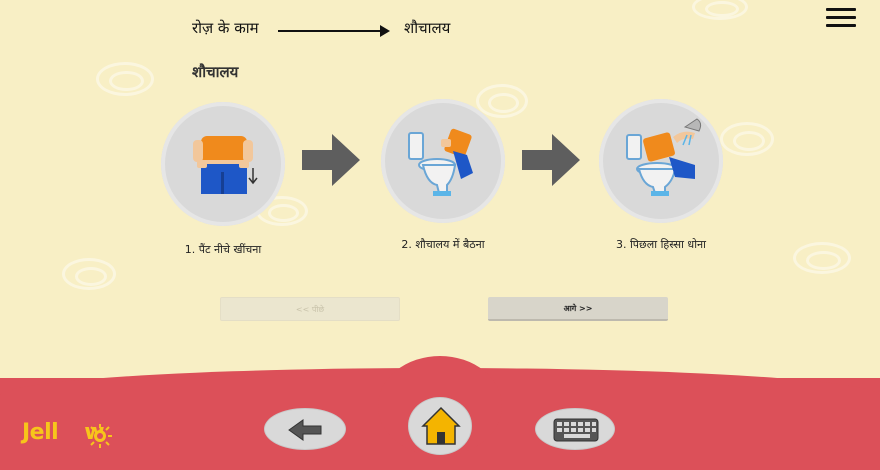 The width and height of the screenshot is (880, 470). What do you see at coordinates (223, 249) in the screenshot?
I see `step-1-label: 1. पैंट नीचे खींचना` at bounding box center [223, 249].